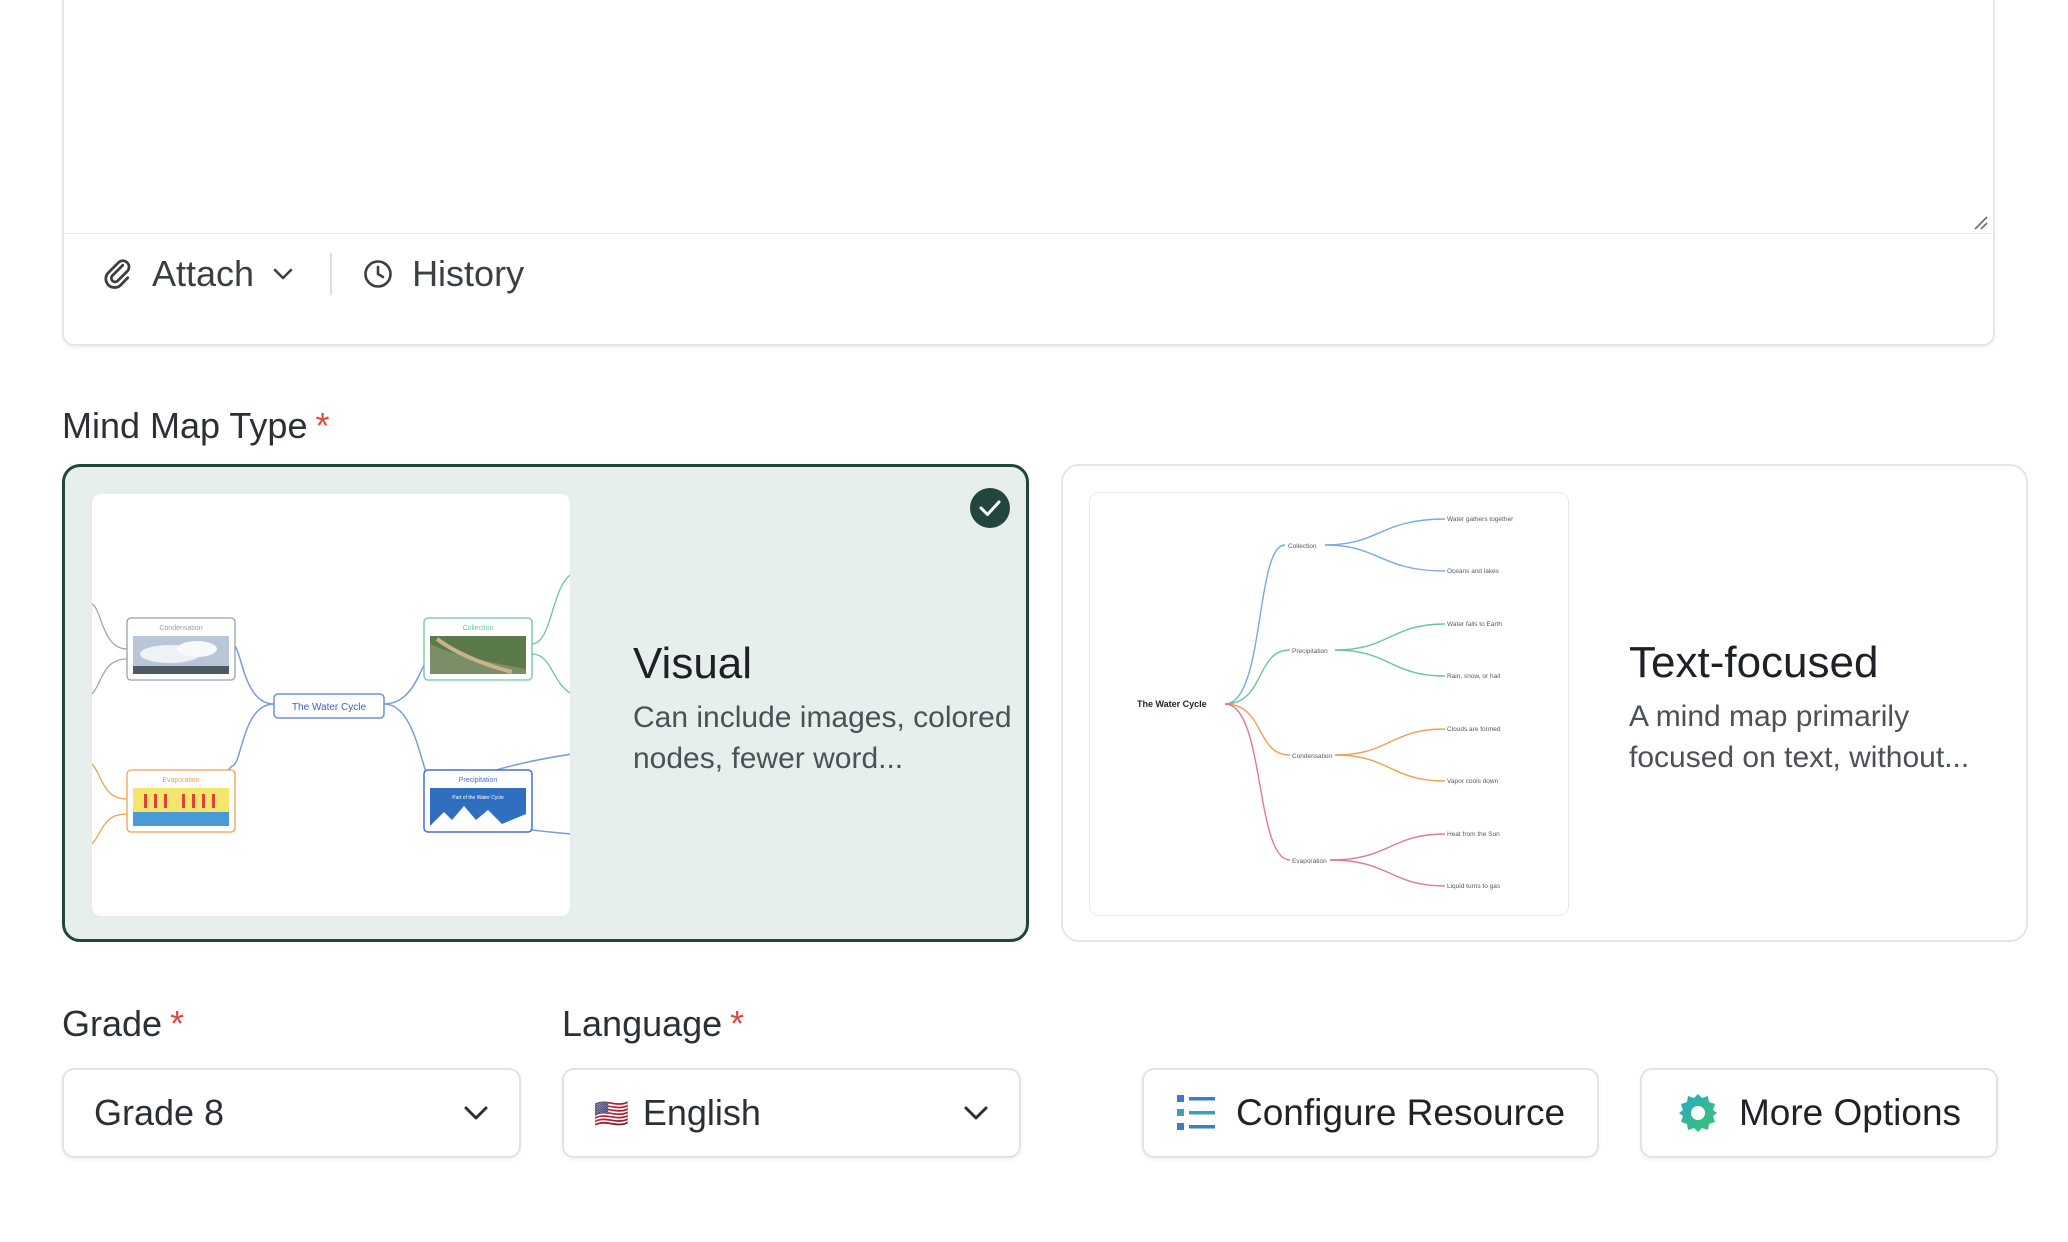  I want to click on text-leaf: Water falls to Earth, so click(1474, 624).